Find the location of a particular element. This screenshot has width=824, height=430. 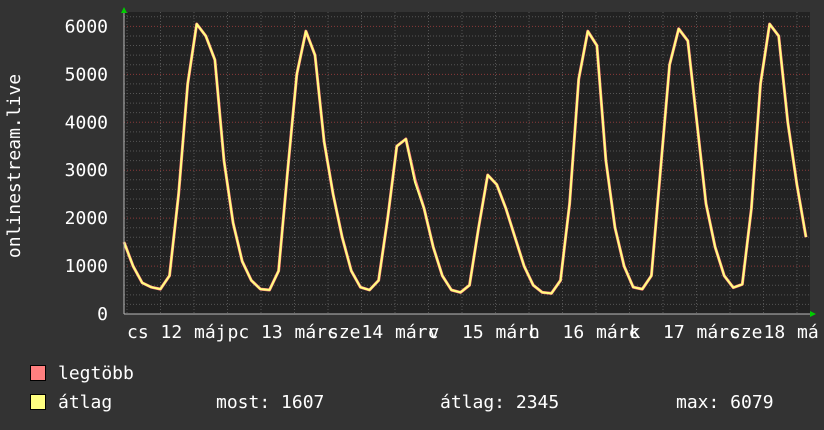

legend-item-max: legtöbb is located at coordinates (82, 373).